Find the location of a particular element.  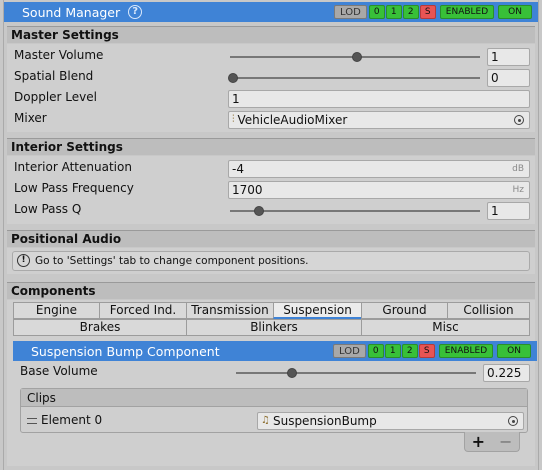

mixer-value: VehicleAudioMixer is located at coordinates (292, 120).